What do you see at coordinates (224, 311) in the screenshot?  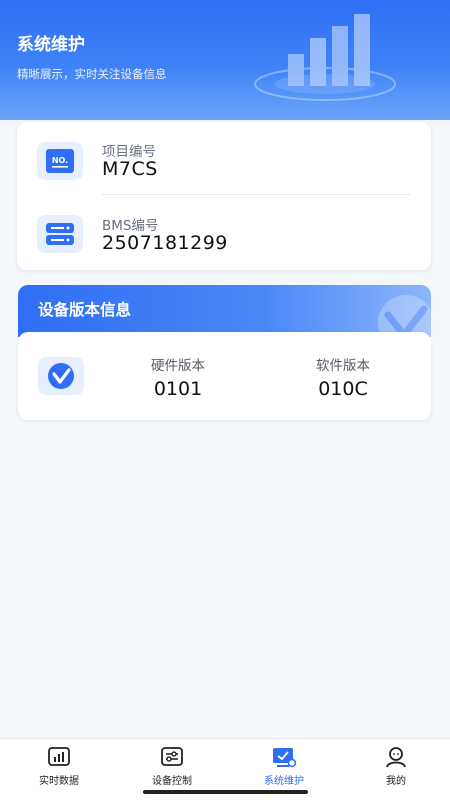 I see `version-section-header: 设备版本信息` at bounding box center [224, 311].